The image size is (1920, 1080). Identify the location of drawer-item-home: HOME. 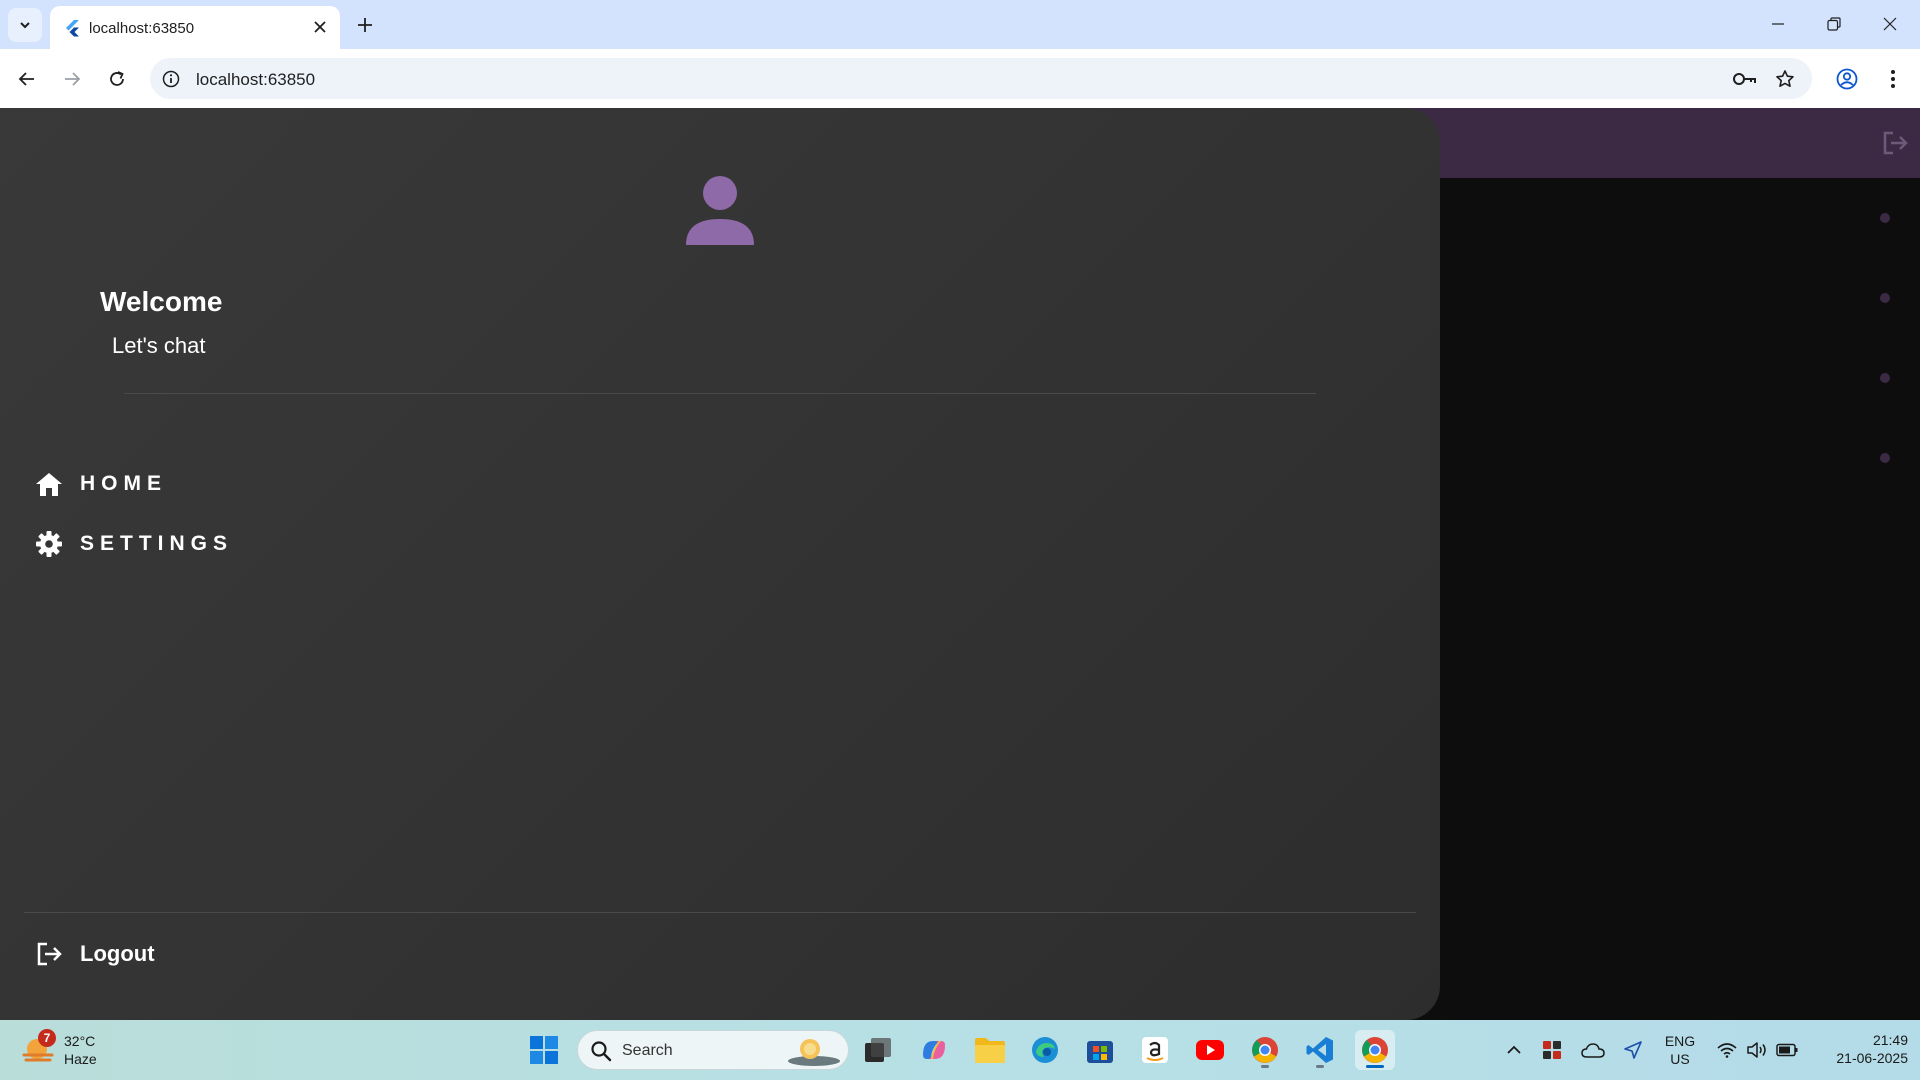
(100, 484).